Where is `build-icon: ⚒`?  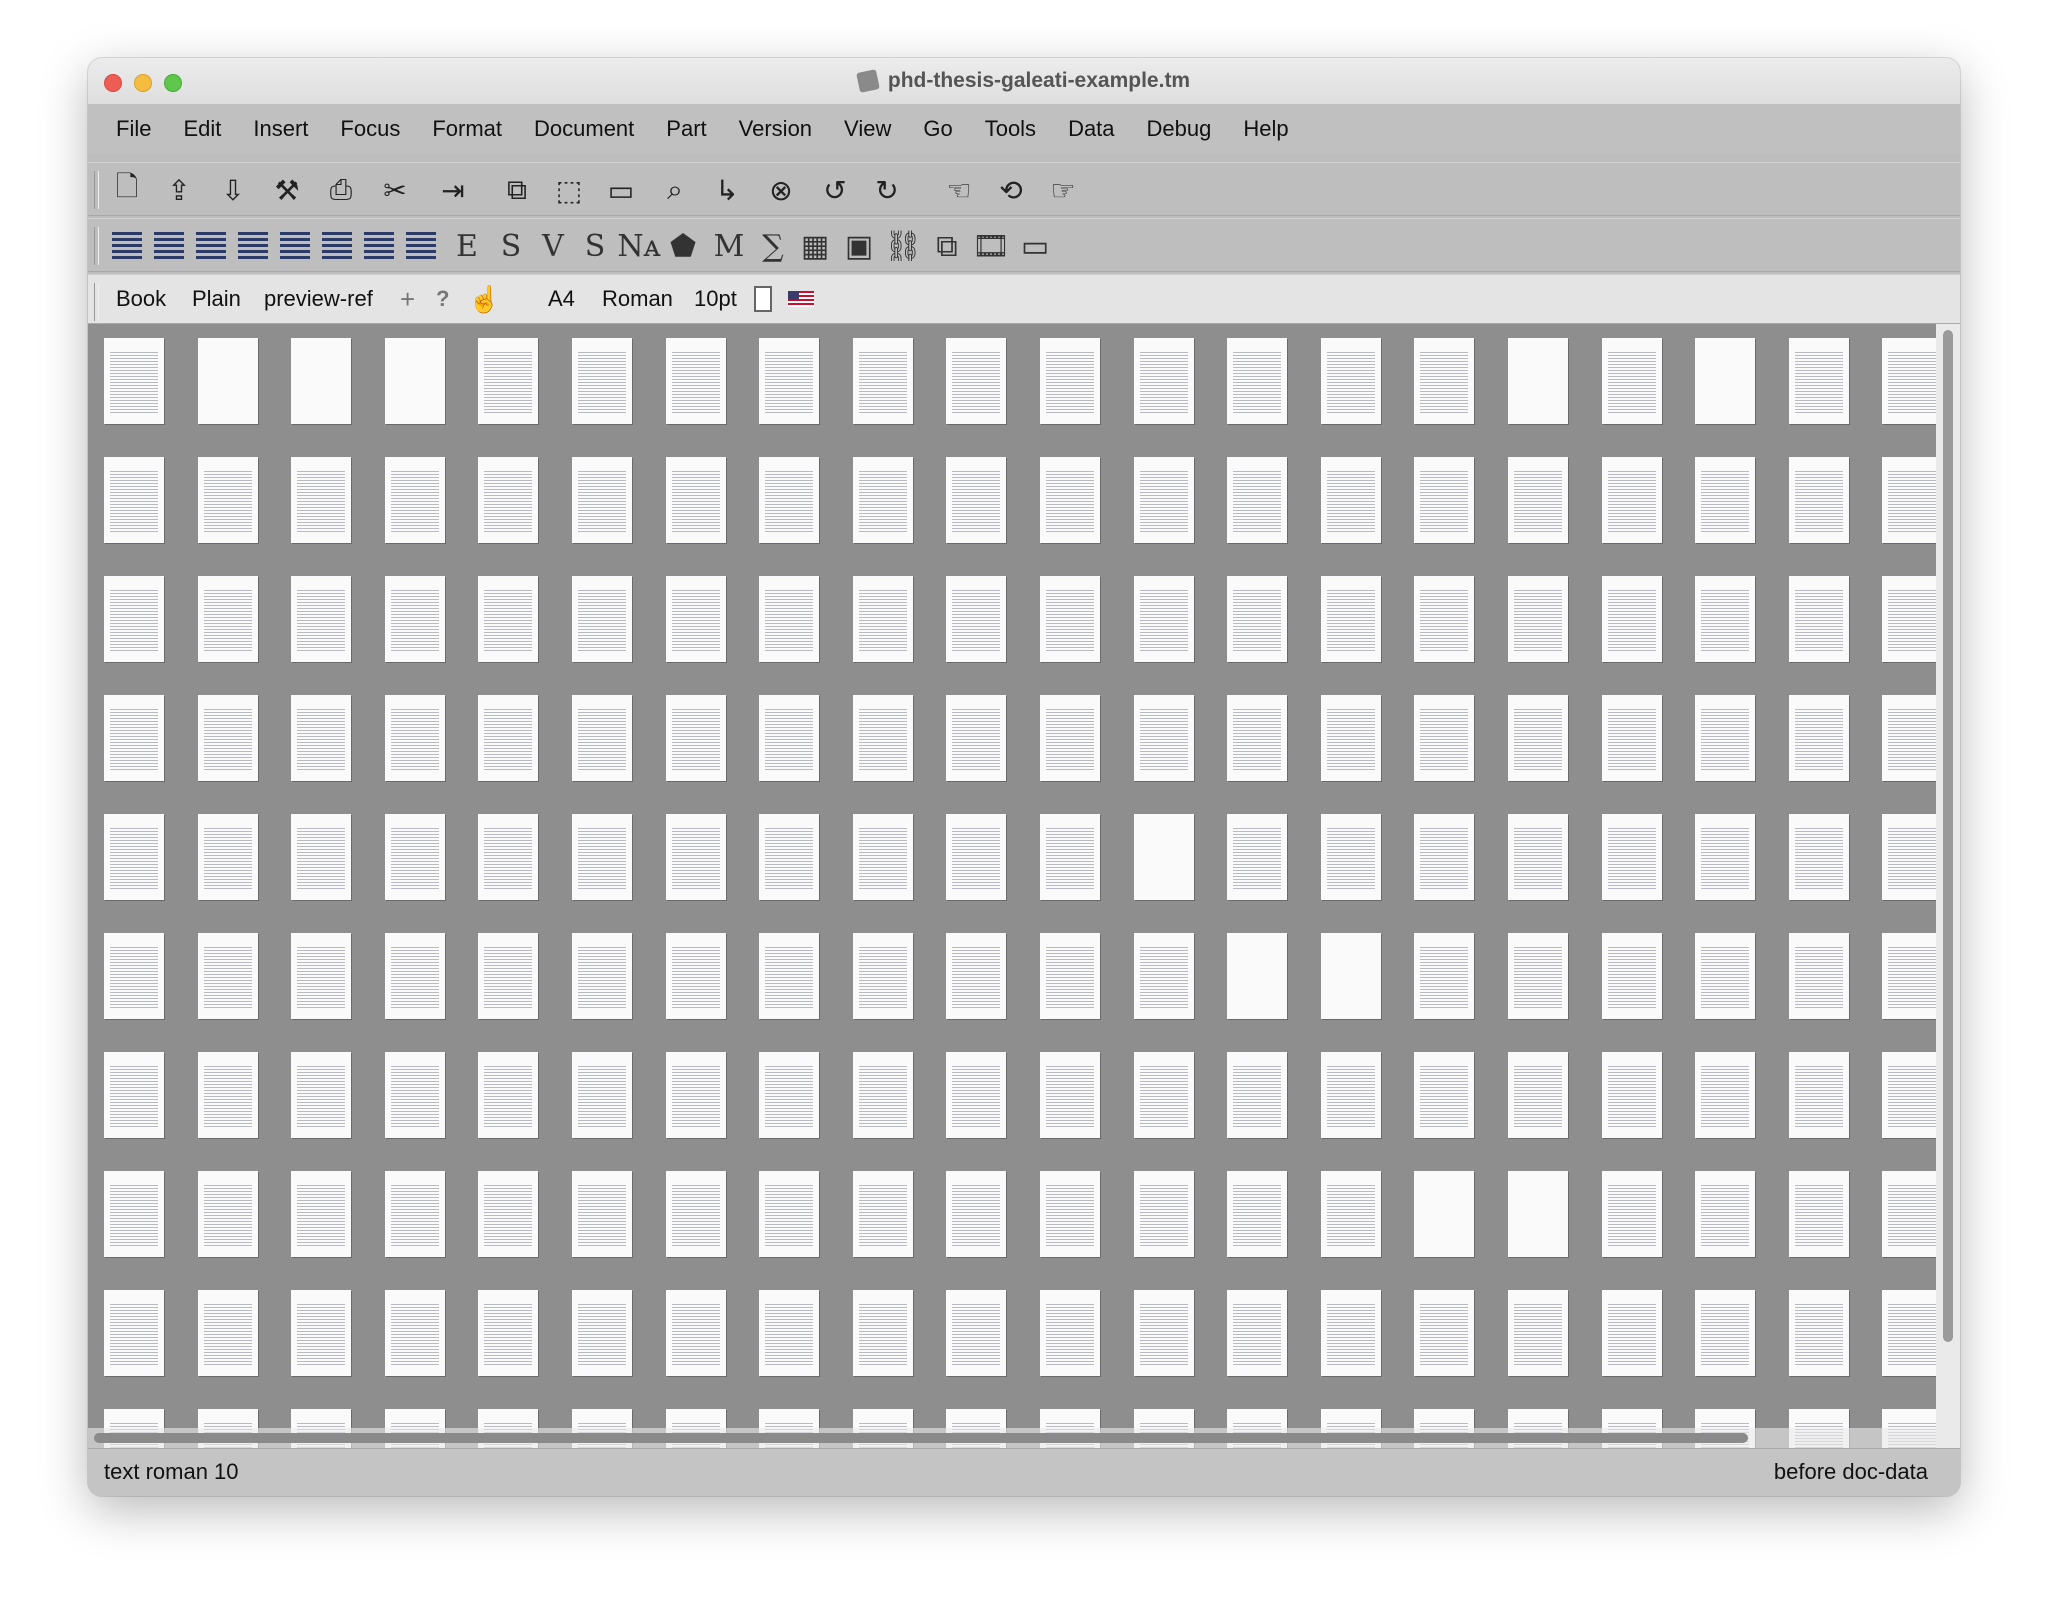 build-icon: ⚒ is located at coordinates (287, 190).